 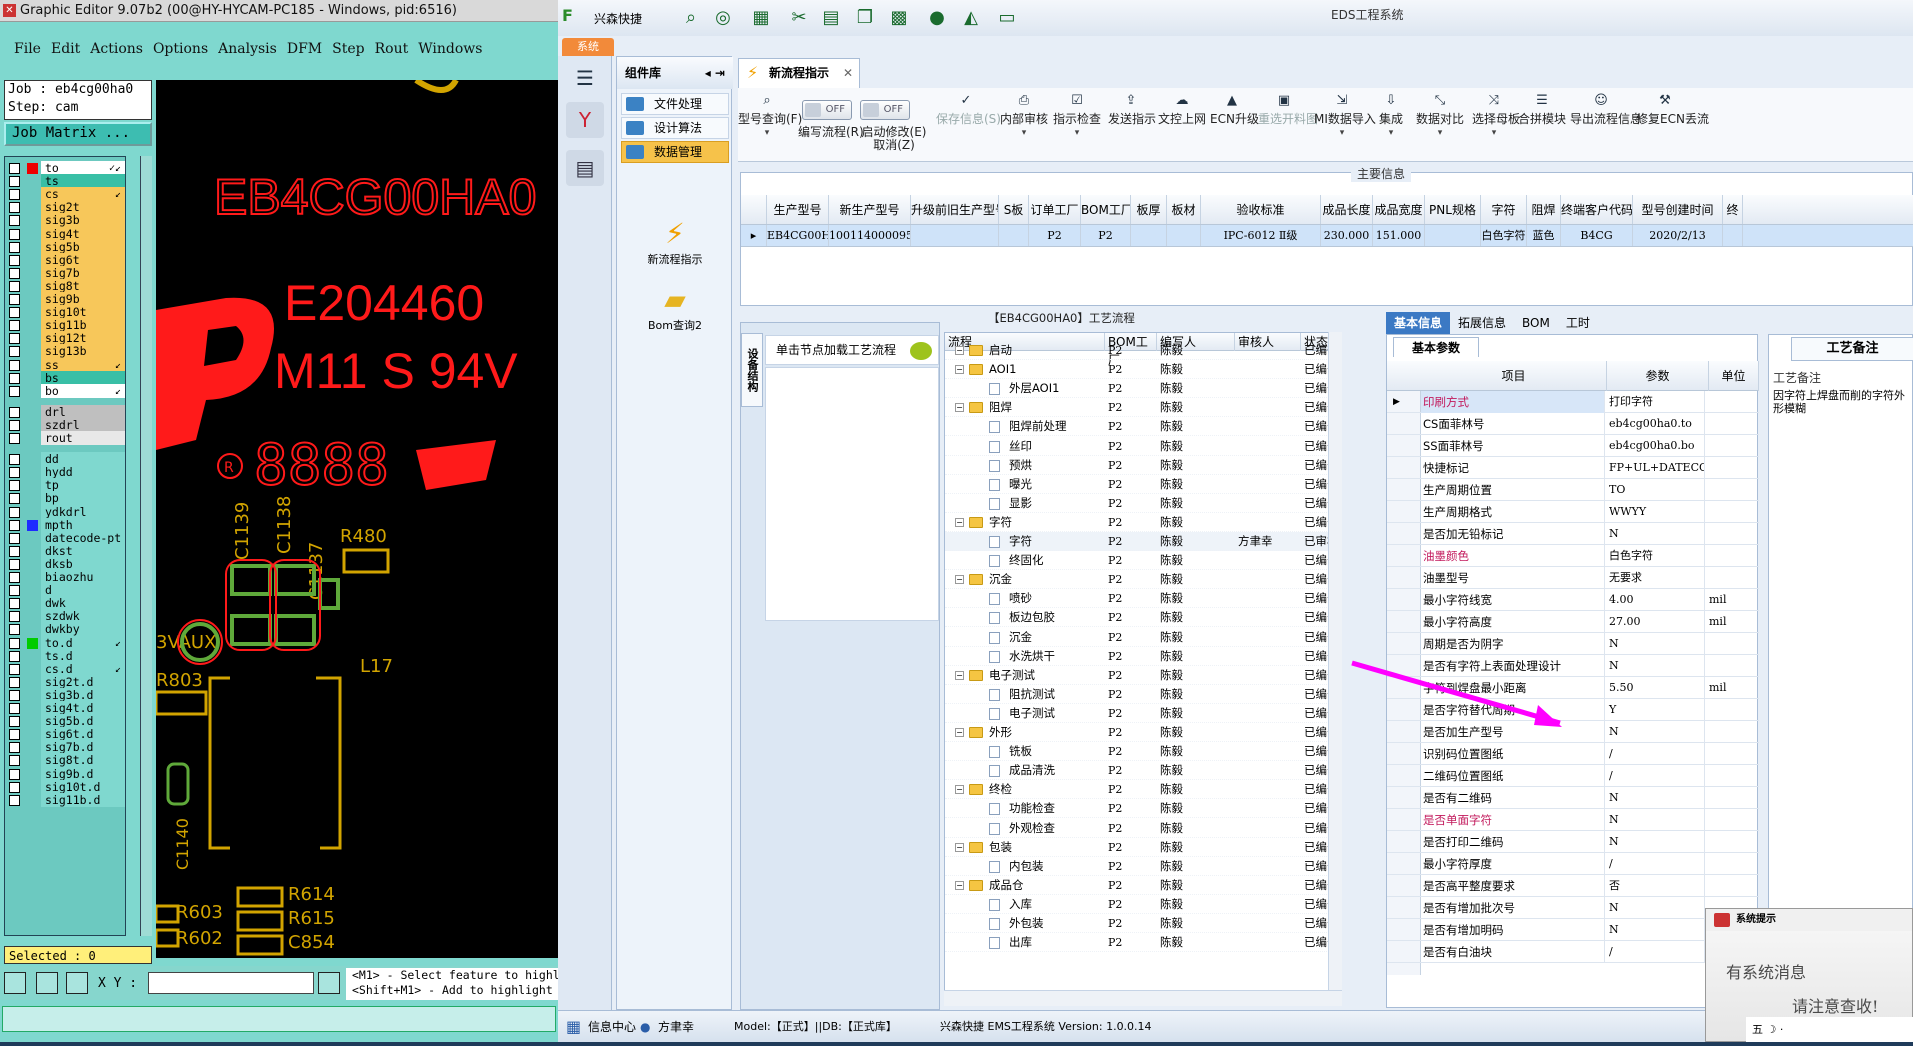 What do you see at coordinates (799, 73) in the screenshot?
I see `tab-new-flow: ⚡ 新流程指示 ✕` at bounding box center [799, 73].